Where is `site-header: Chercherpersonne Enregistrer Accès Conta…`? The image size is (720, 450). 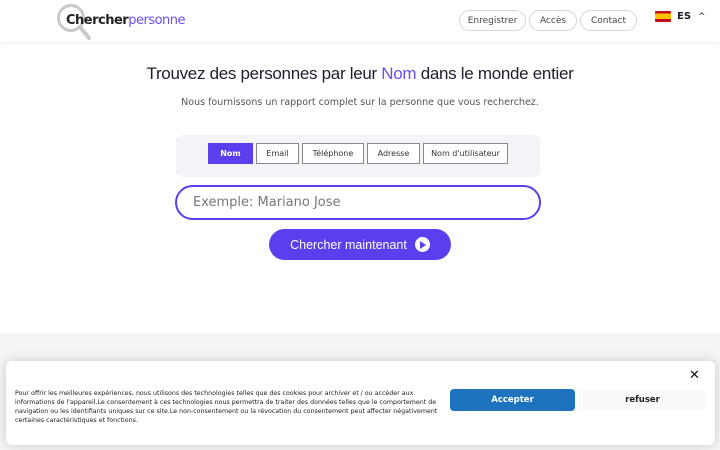
site-header: Chercherpersonne Enregistrer Accès Conta… is located at coordinates (360, 21).